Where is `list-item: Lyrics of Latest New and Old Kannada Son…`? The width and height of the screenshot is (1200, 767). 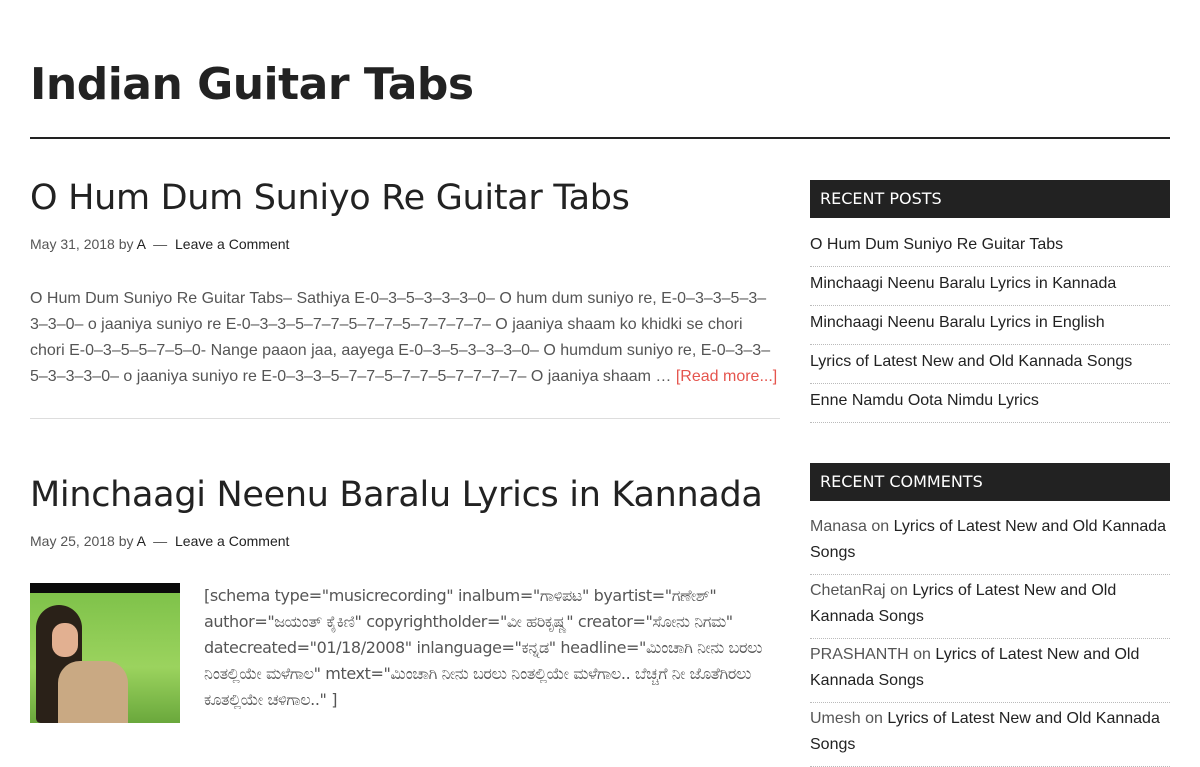
list-item: Lyrics of Latest New and Old Kannada Son… is located at coordinates (990, 364).